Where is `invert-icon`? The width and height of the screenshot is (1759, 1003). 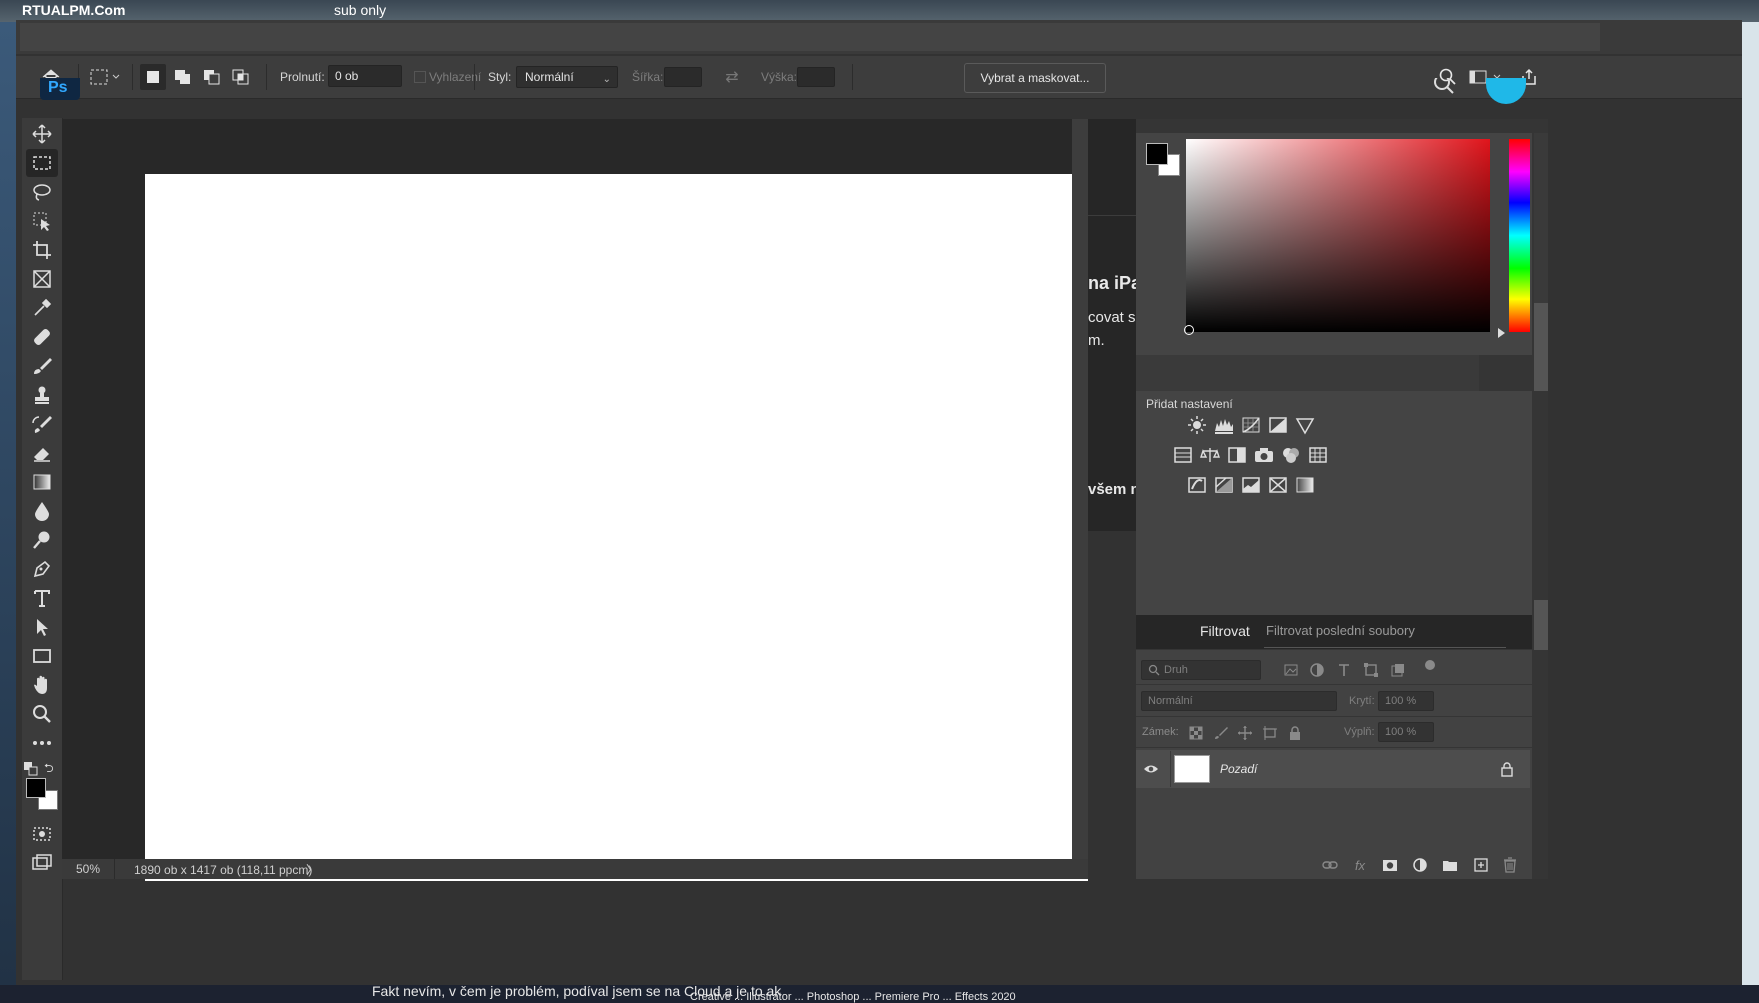 invert-icon is located at coordinates (1197, 485).